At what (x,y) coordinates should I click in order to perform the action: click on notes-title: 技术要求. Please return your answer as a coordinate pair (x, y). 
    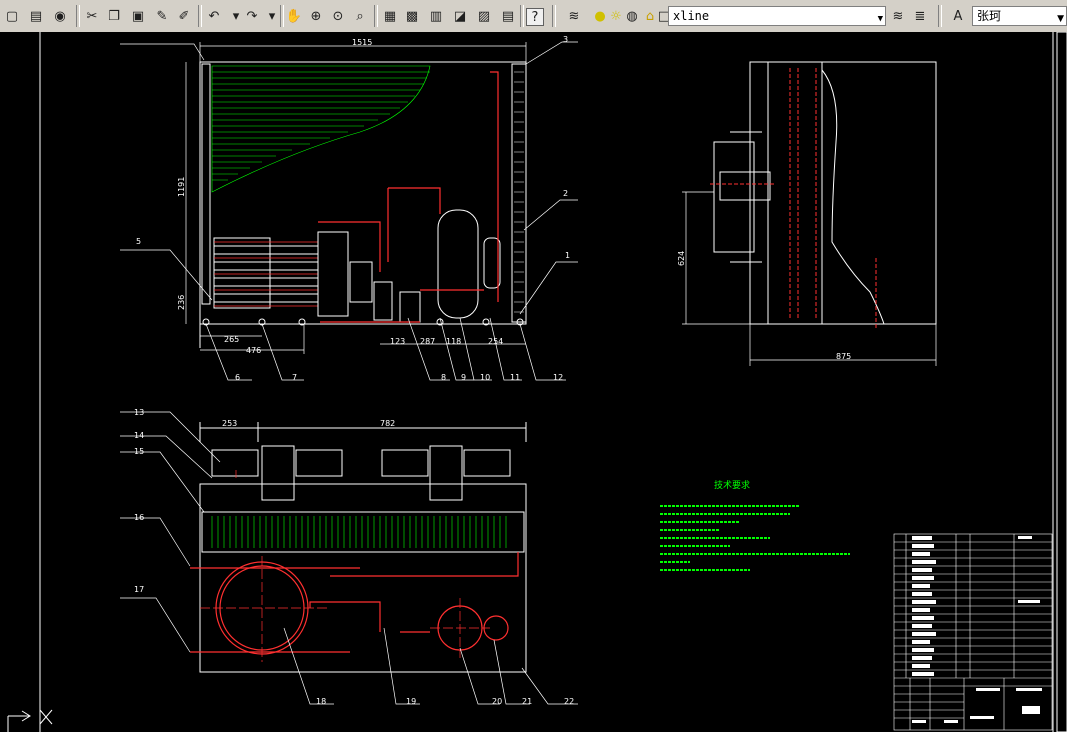
    Looking at the image, I should click on (732, 485).